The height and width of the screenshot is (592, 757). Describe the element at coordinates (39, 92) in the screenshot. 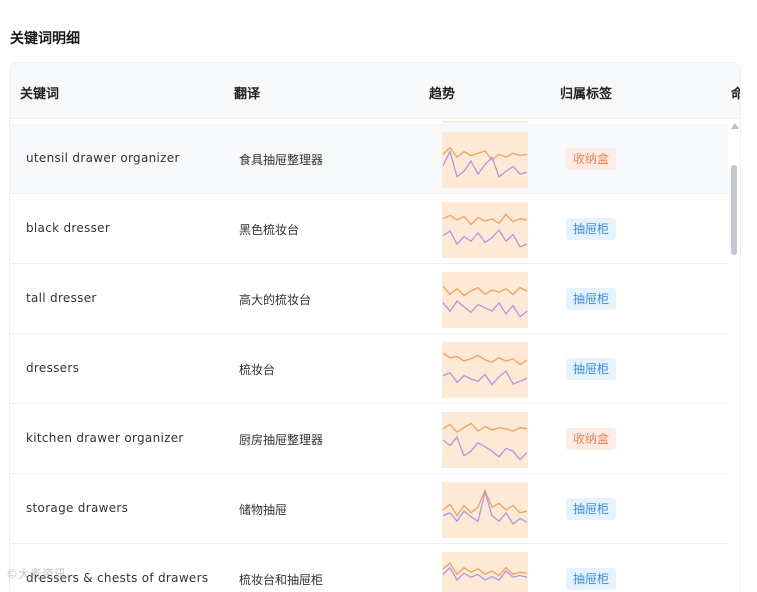

I see `header-keyword: 关键词` at that location.